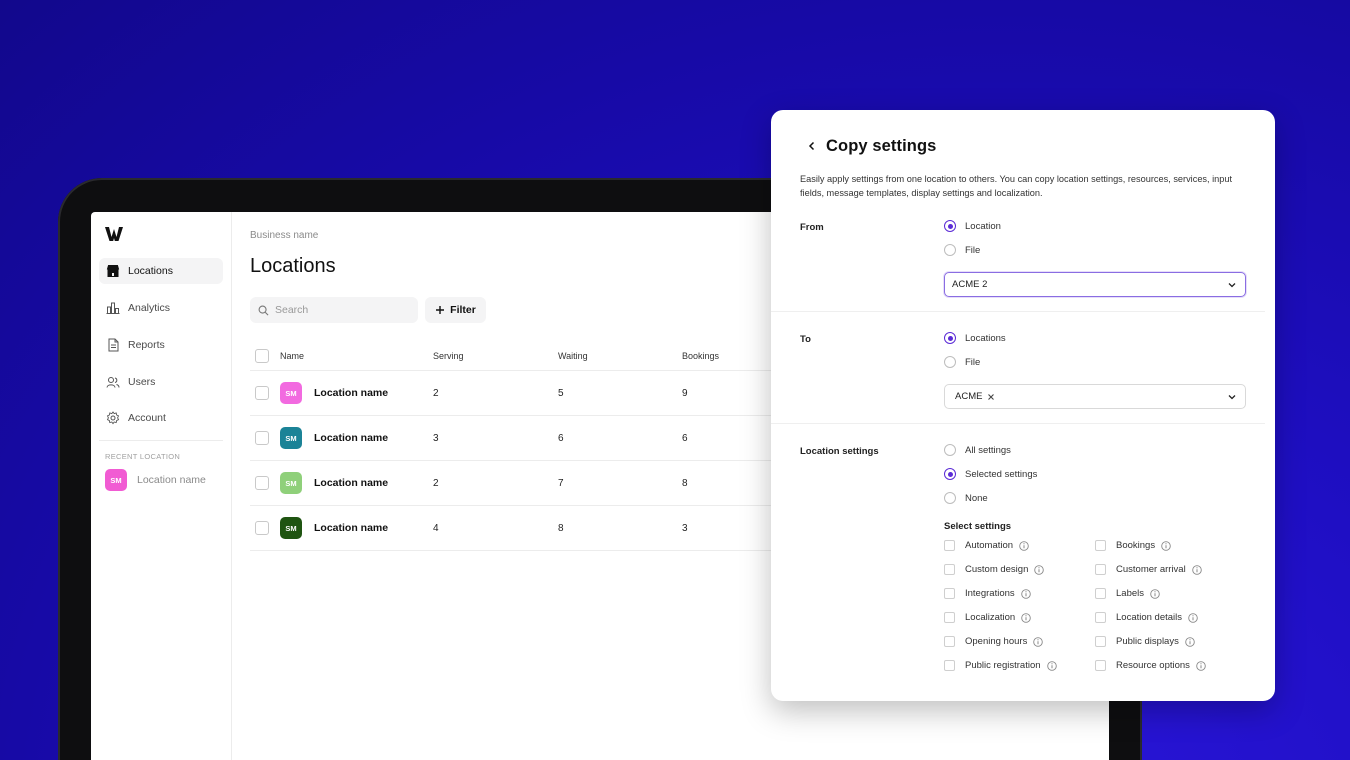 This screenshot has height=760, width=1350. Describe the element at coordinates (812, 146) in the screenshot. I see `back-chevron-icon` at that location.